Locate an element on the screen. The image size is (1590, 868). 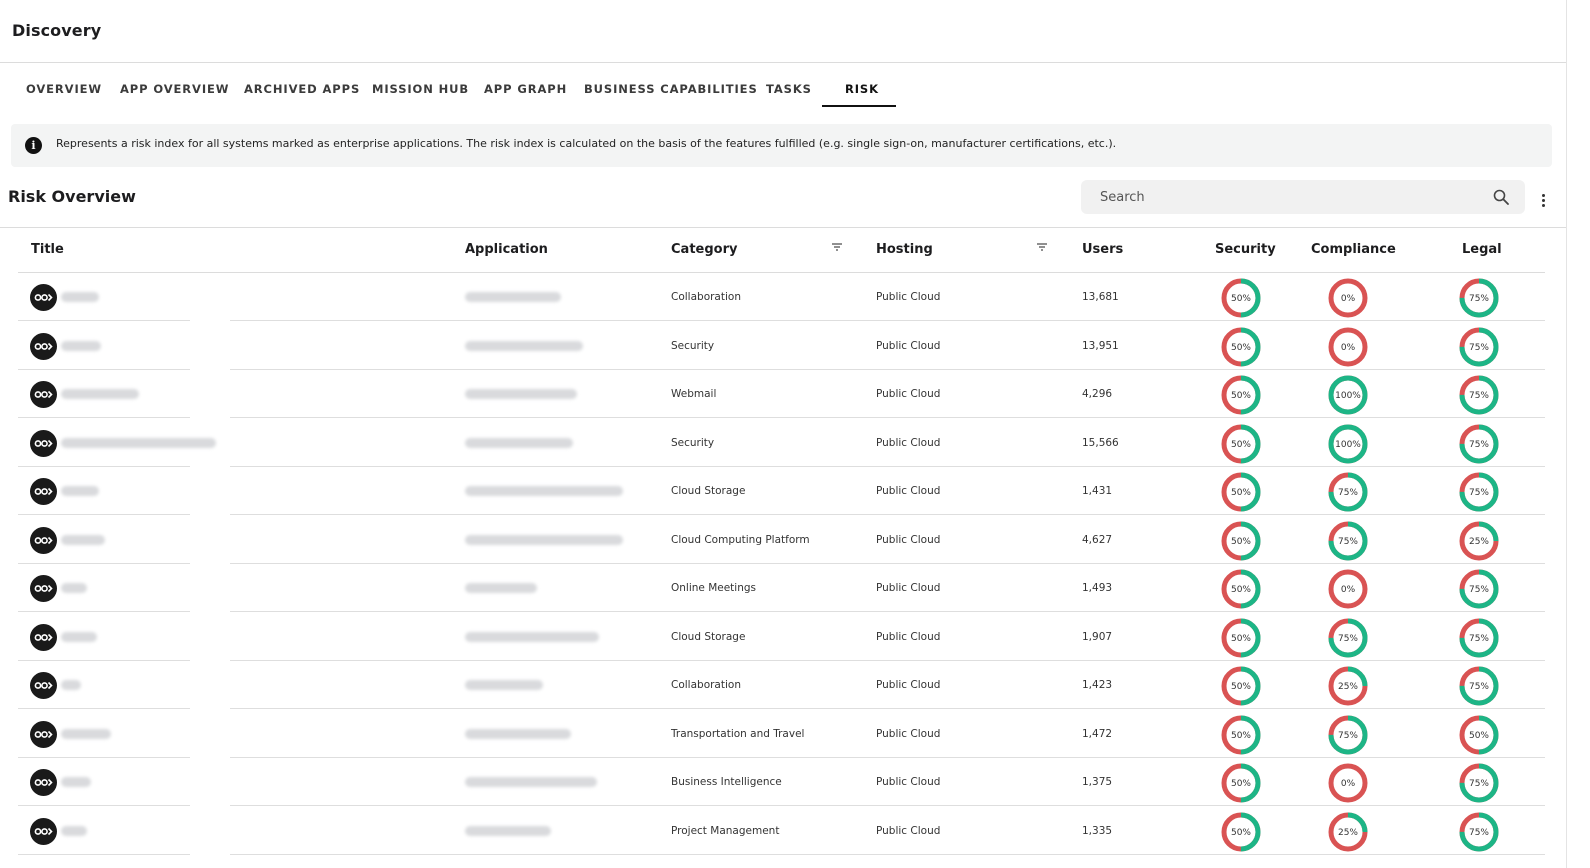
active-tab-indicator is located at coordinates (859, 106).